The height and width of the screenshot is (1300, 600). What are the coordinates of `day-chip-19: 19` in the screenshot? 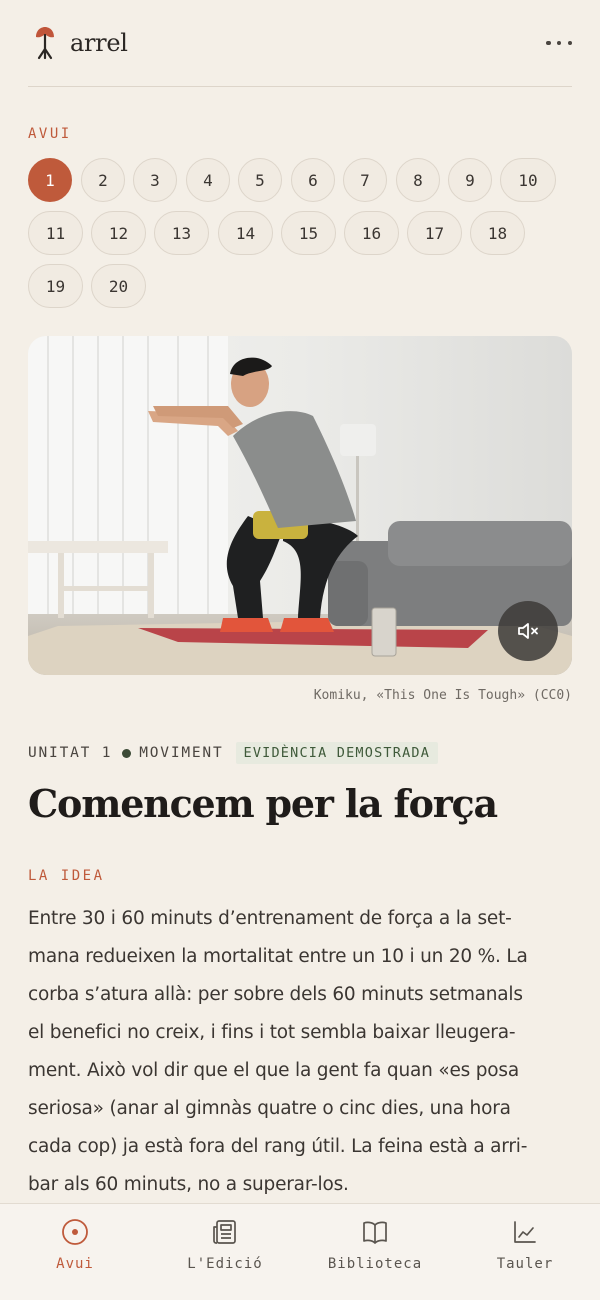 It's located at (55, 286).